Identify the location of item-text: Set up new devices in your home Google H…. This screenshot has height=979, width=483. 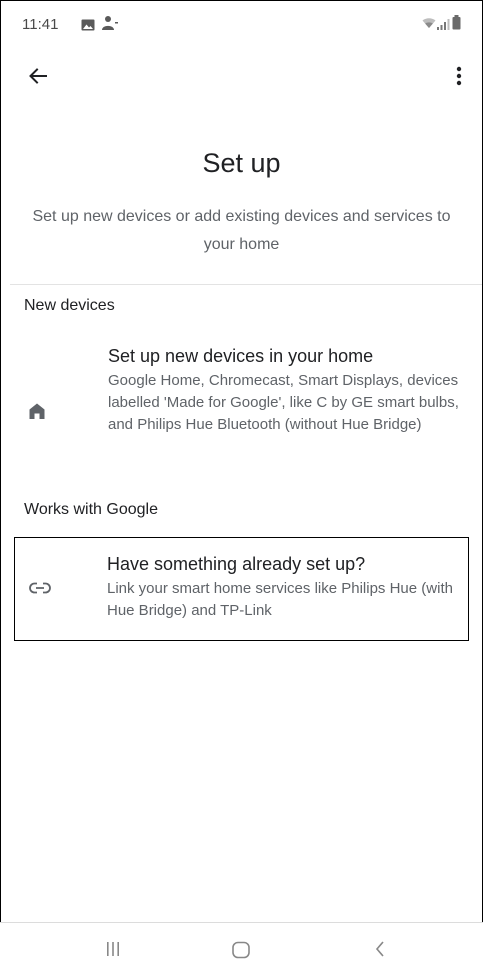
(285, 390).